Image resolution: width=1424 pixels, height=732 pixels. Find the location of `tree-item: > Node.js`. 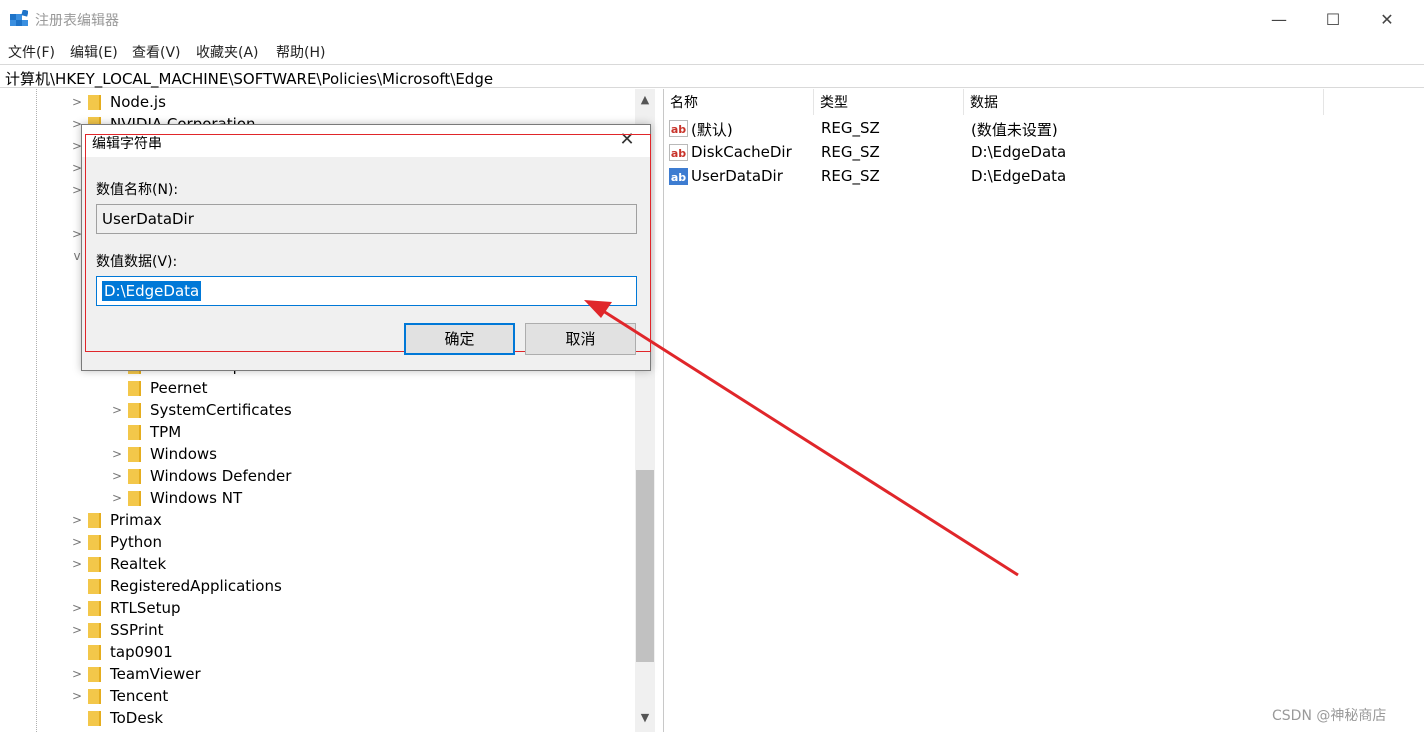

tree-item: > Node.js is located at coordinates (118, 102).